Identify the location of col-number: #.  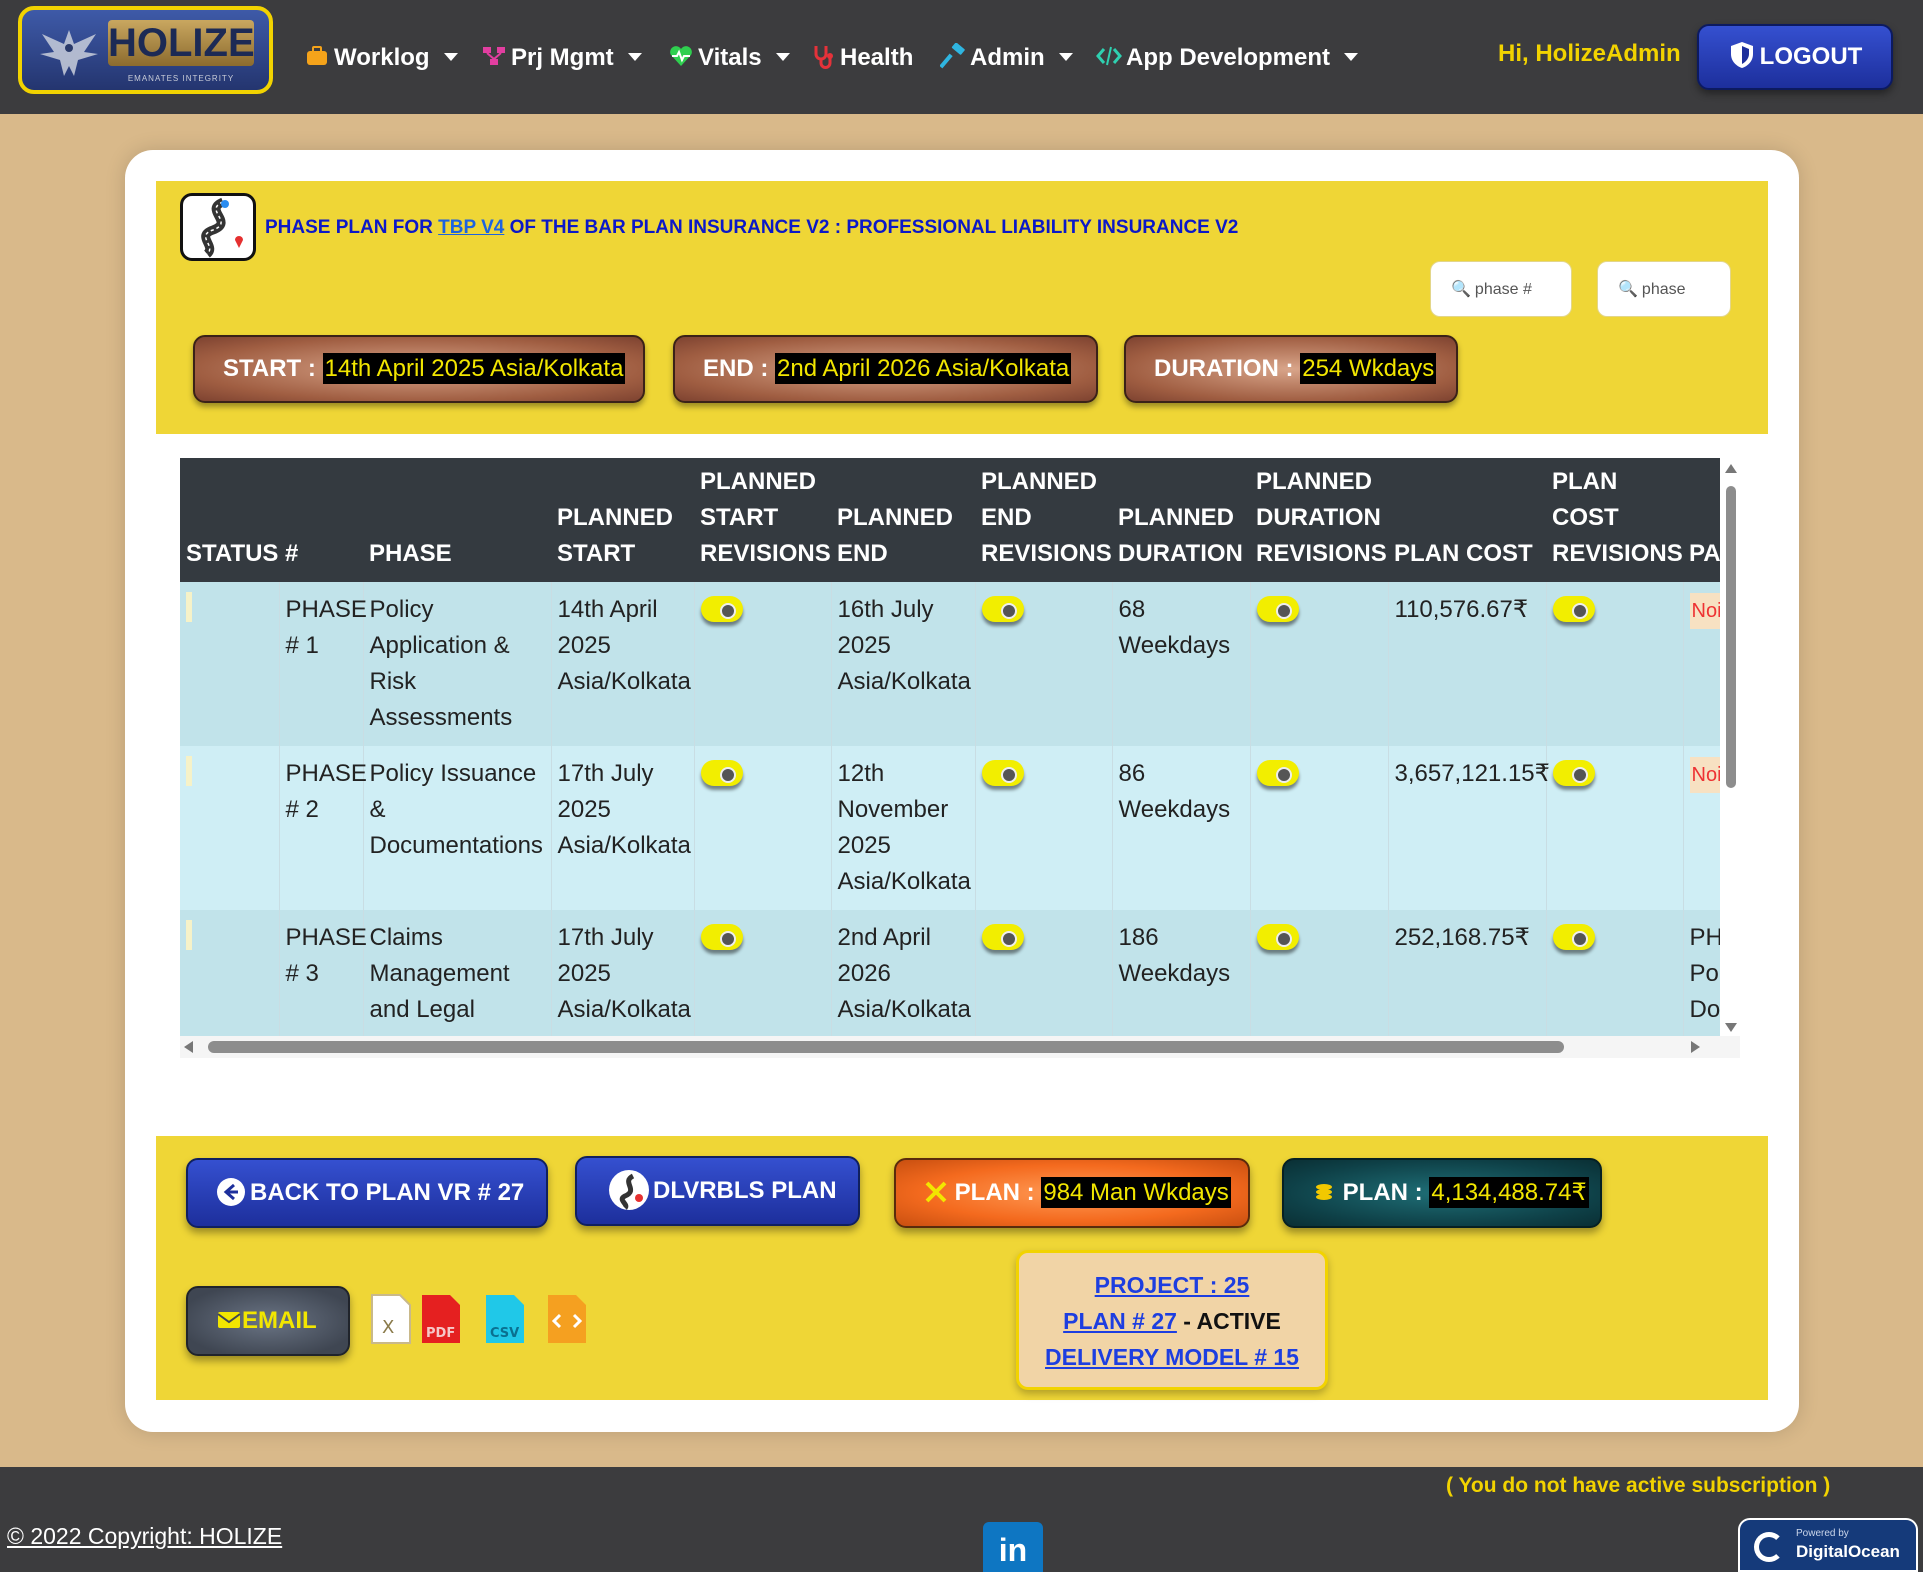
(321, 520).